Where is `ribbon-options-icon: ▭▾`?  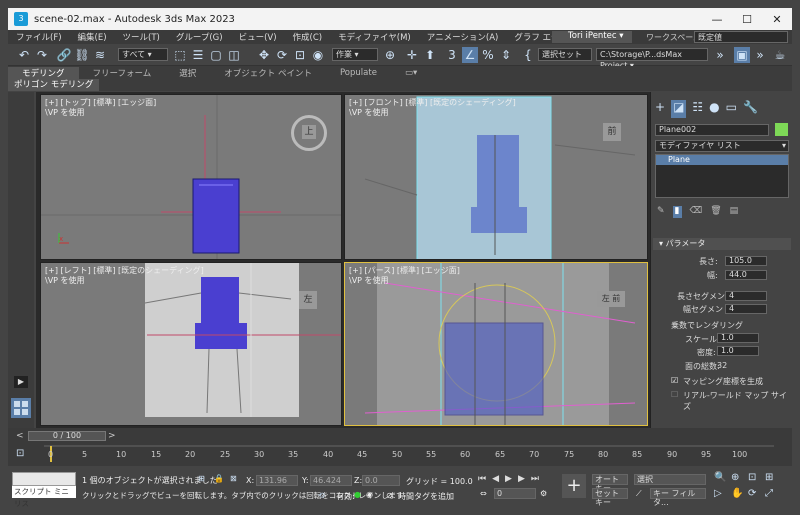
ribbon-options-icon: ▭▾ is located at coordinates (411, 73).